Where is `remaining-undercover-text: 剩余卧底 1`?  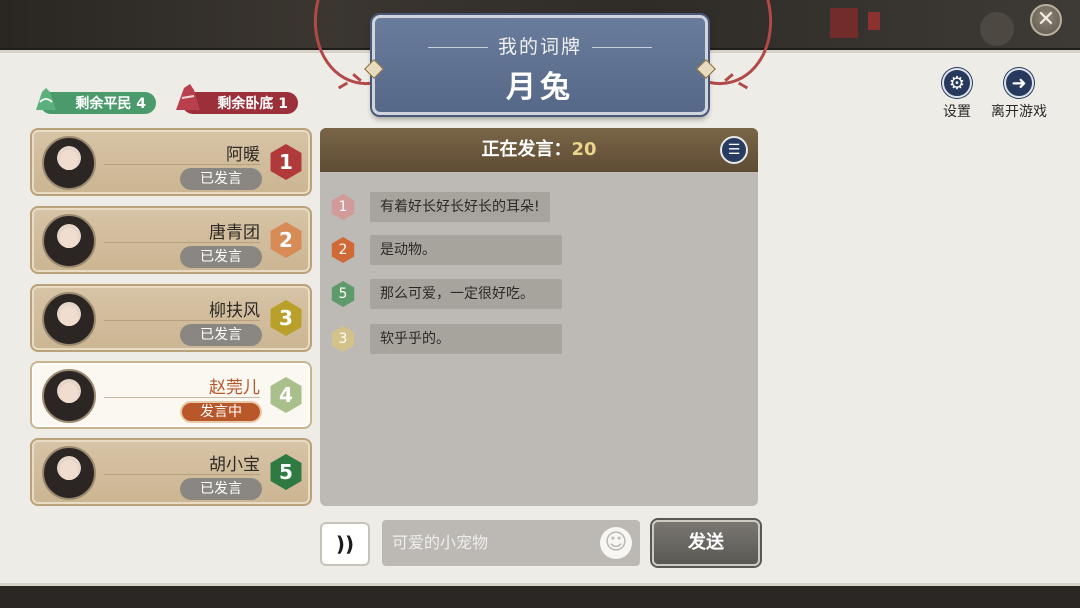 remaining-undercover-text: 剩余卧底 1 is located at coordinates (252, 104).